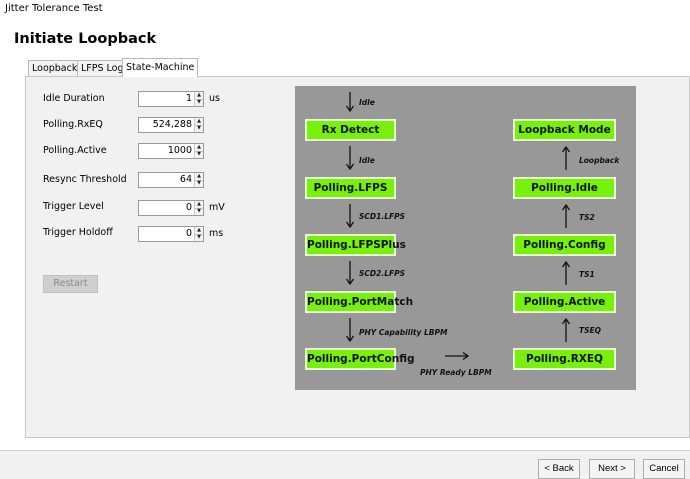  Describe the element at coordinates (587, 274) in the screenshot. I see `transition-label-ts1: TS1` at that location.